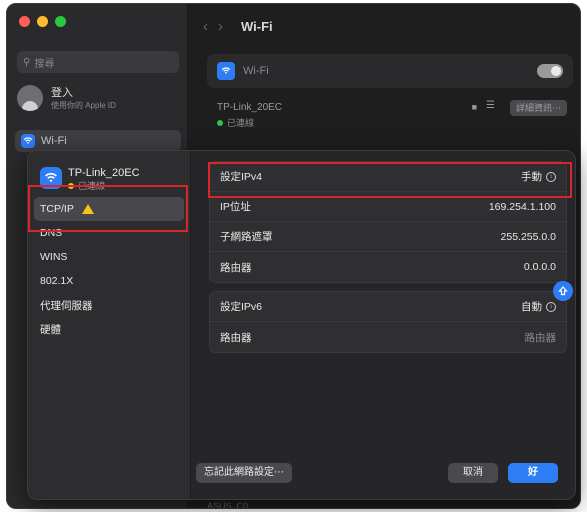 The height and width of the screenshot is (512, 587). Describe the element at coordinates (109, 257) in the screenshot. I see `tab-wins: WINS` at that location.